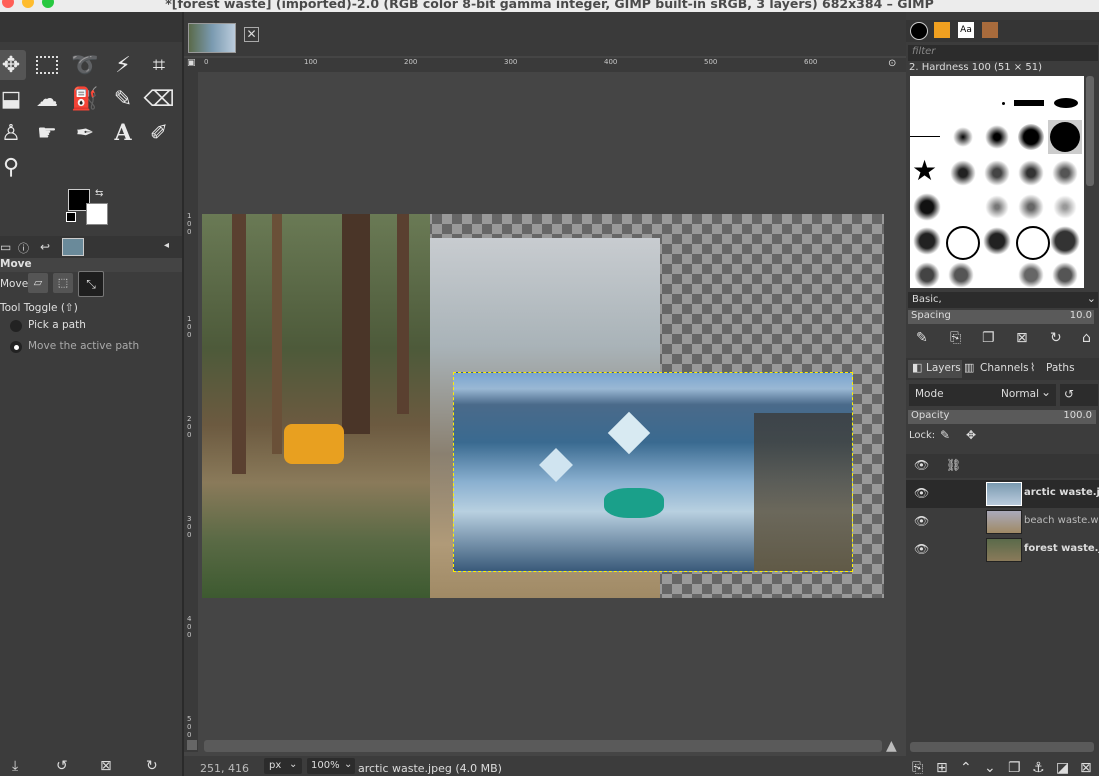 The image size is (1099, 776). What do you see at coordinates (123, 65) in the screenshot?
I see `fuzzy-select-icon: ⚡` at bounding box center [123, 65].